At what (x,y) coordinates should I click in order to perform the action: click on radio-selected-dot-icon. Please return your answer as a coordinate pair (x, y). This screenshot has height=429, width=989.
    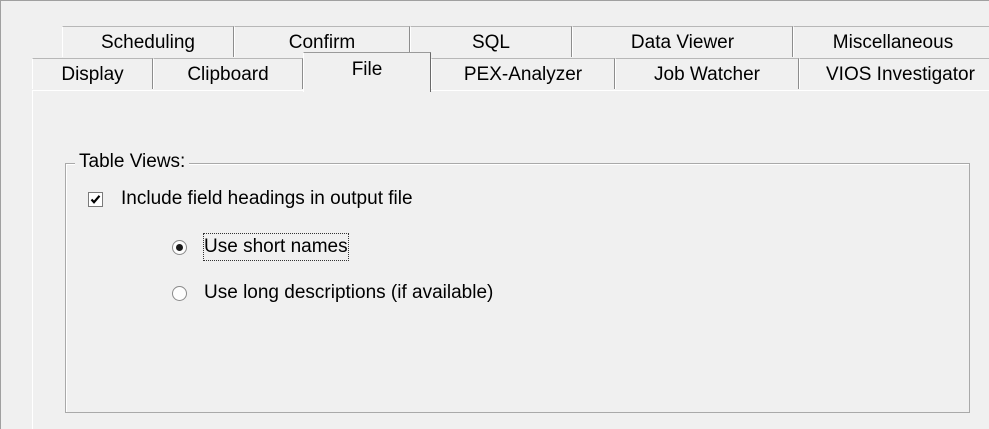
    Looking at the image, I should click on (179, 247).